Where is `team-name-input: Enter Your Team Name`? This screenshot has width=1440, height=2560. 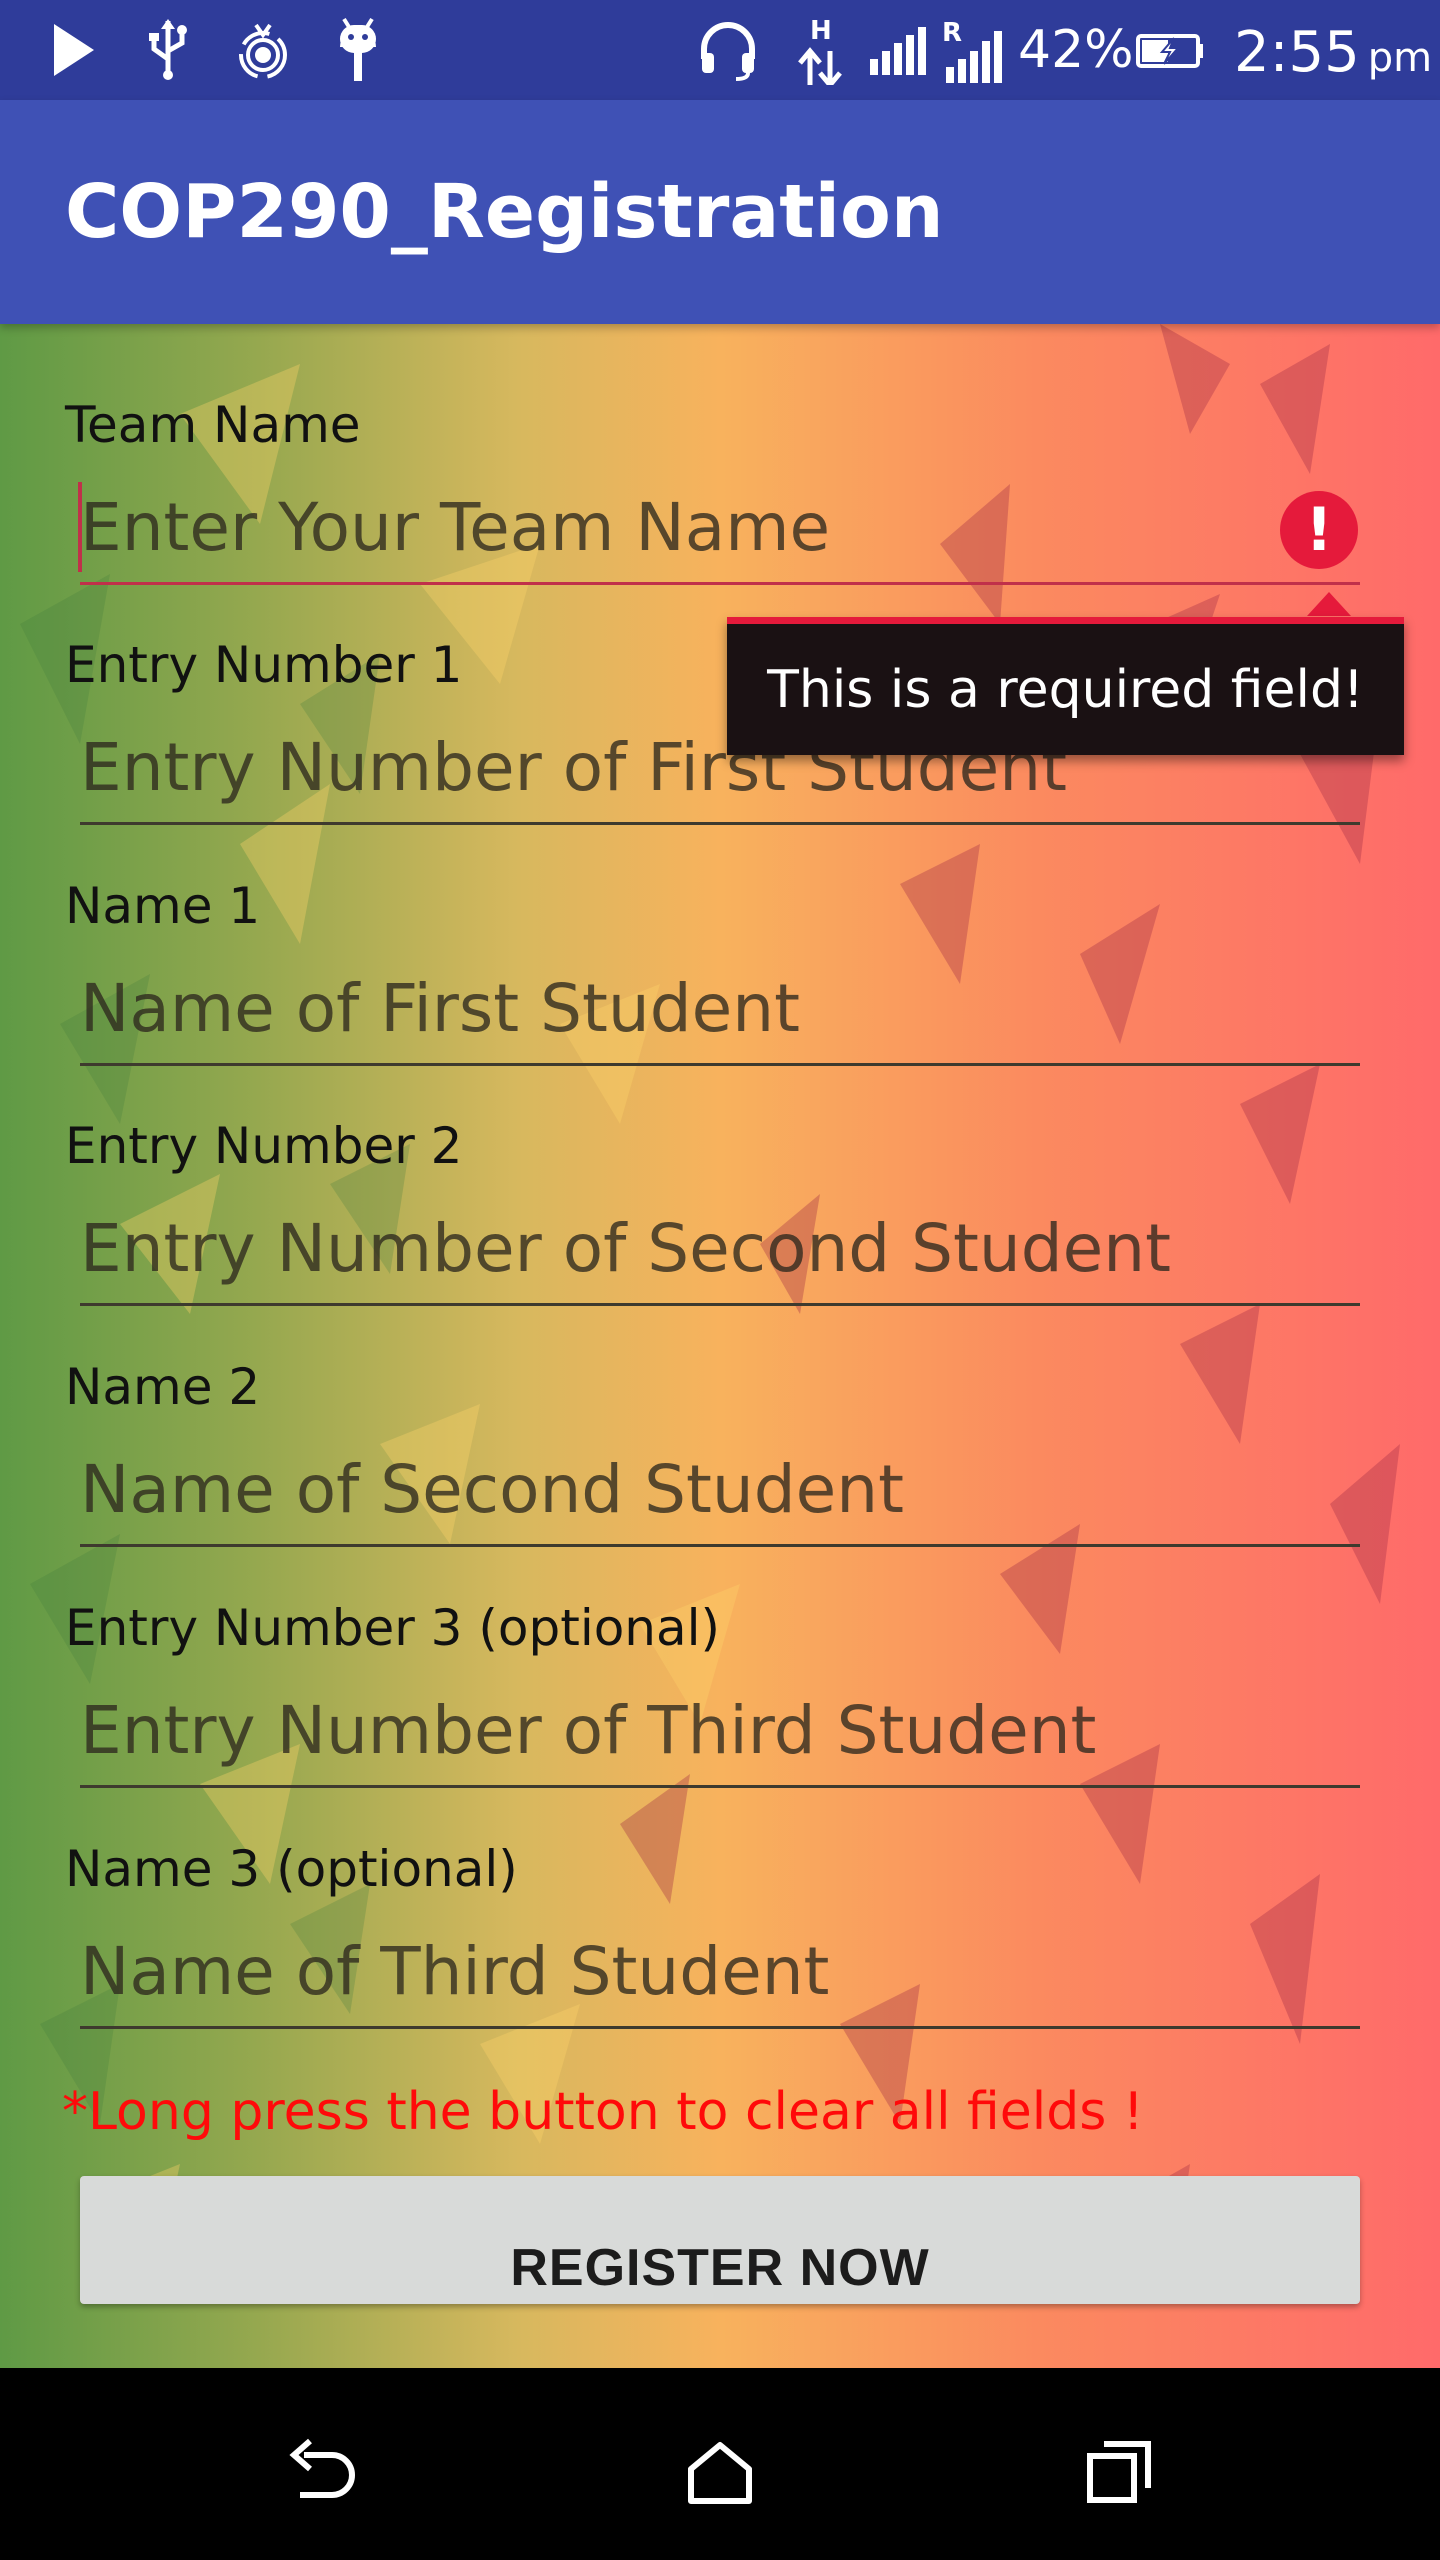
team-name-input: Enter Your Team Name is located at coordinates (719, 528).